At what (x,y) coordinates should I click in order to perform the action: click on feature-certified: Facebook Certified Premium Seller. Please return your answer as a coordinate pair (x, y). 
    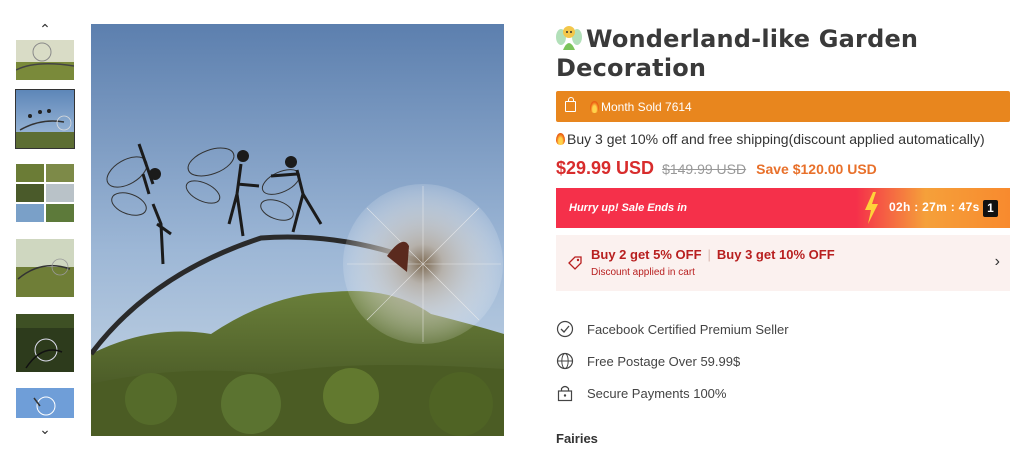
    Looking at the image, I should click on (783, 329).